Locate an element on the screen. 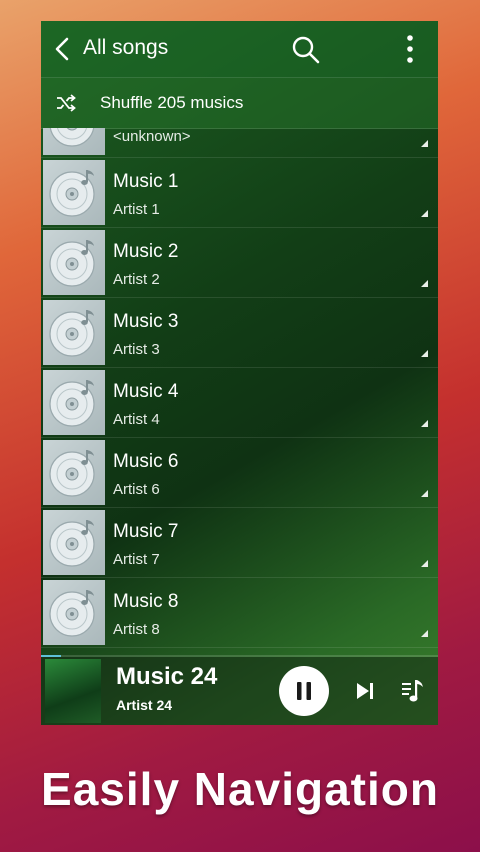 The width and height of the screenshot is (480, 852). search-icon is located at coordinates (306, 50).